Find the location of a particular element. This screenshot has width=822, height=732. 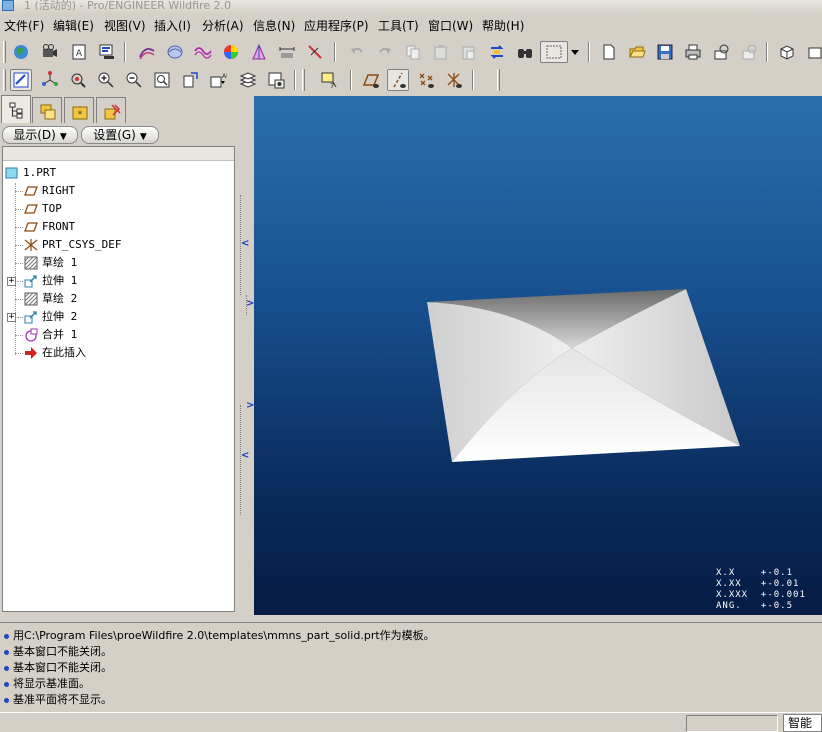

tree-item-label: PRT_CSYS_DEF is located at coordinates (82, 244).